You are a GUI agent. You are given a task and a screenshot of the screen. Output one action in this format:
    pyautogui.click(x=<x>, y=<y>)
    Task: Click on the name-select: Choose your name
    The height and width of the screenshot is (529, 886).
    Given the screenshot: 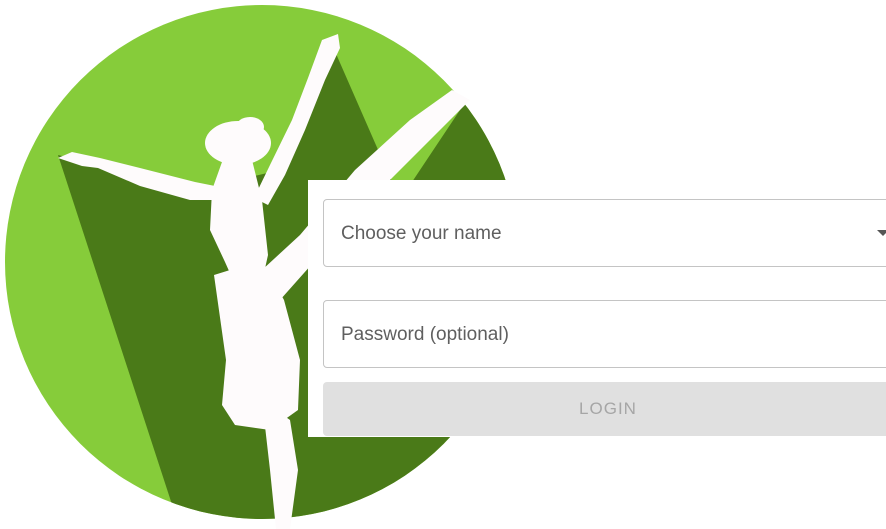 What is the action you would take?
    pyautogui.click(x=604, y=233)
    